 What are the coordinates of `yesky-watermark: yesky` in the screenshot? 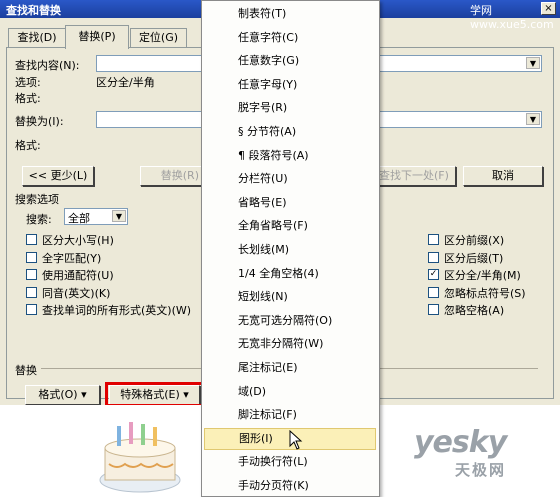 It's located at (460, 442).